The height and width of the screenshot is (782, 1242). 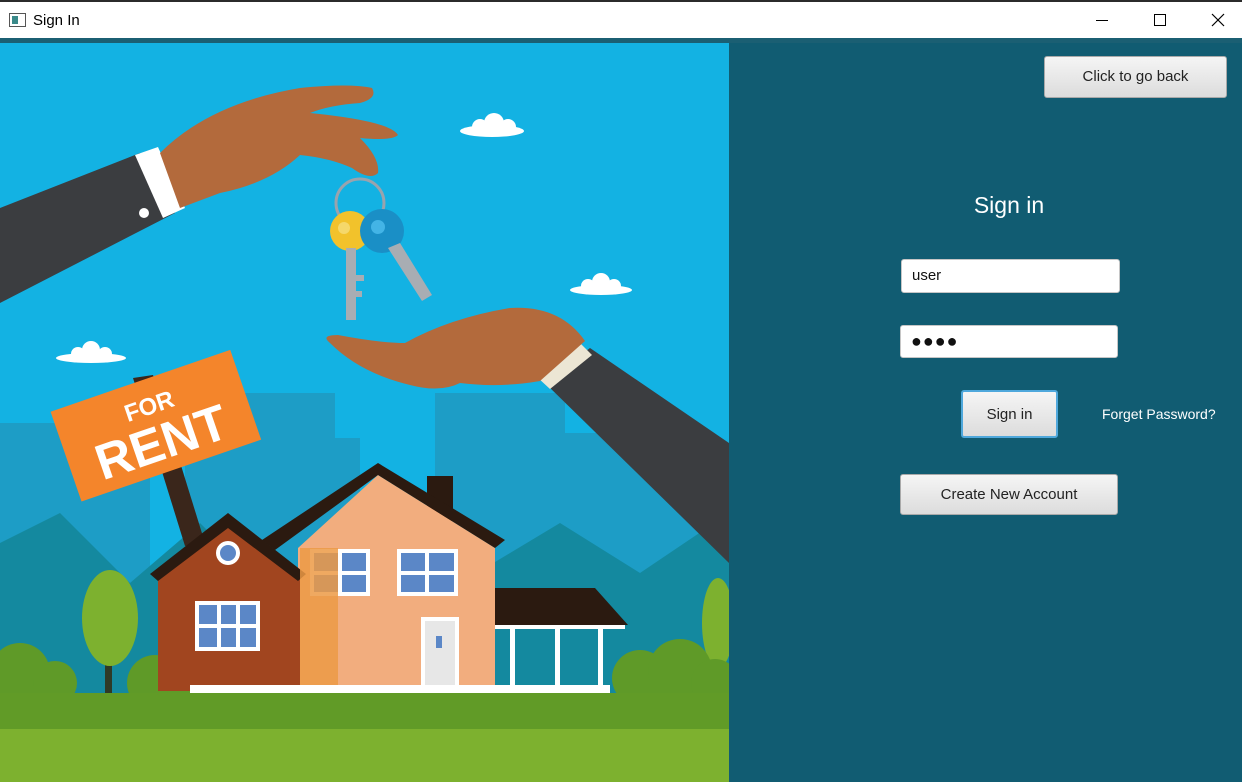 I want to click on password-field: ●●●●, so click(x=1009, y=341).